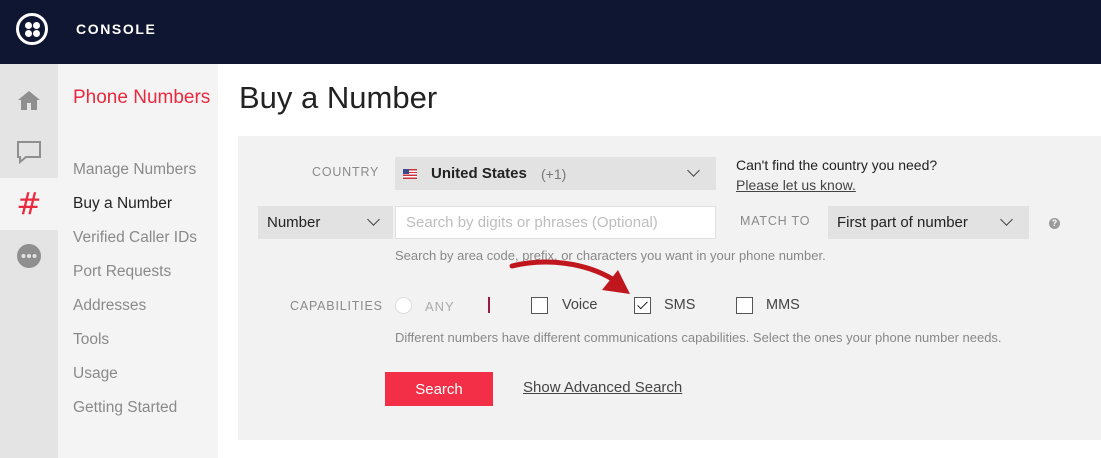 This screenshot has width=1101, height=458. What do you see at coordinates (32, 29) in the screenshot?
I see `twilio-logo-icon` at bounding box center [32, 29].